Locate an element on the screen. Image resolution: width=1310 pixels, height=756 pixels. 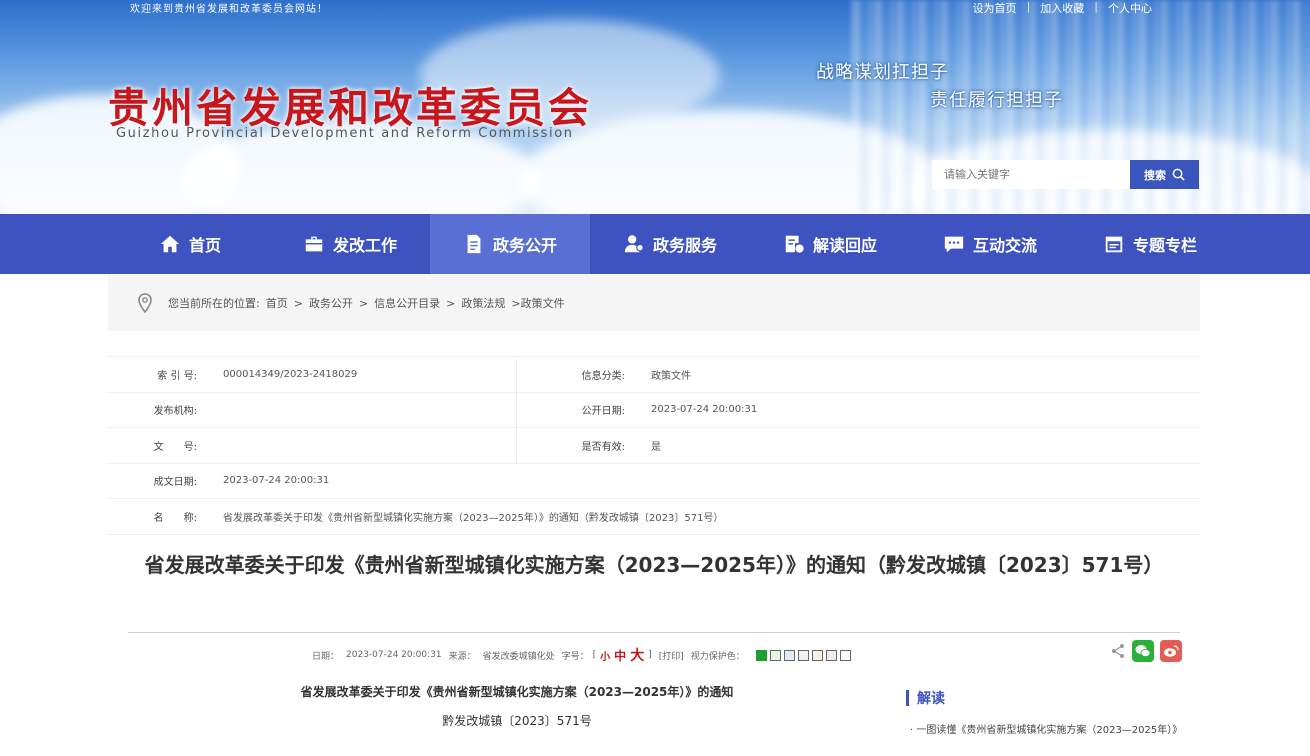
add-favorite-link: 加入收藏 is located at coordinates (1062, 8).